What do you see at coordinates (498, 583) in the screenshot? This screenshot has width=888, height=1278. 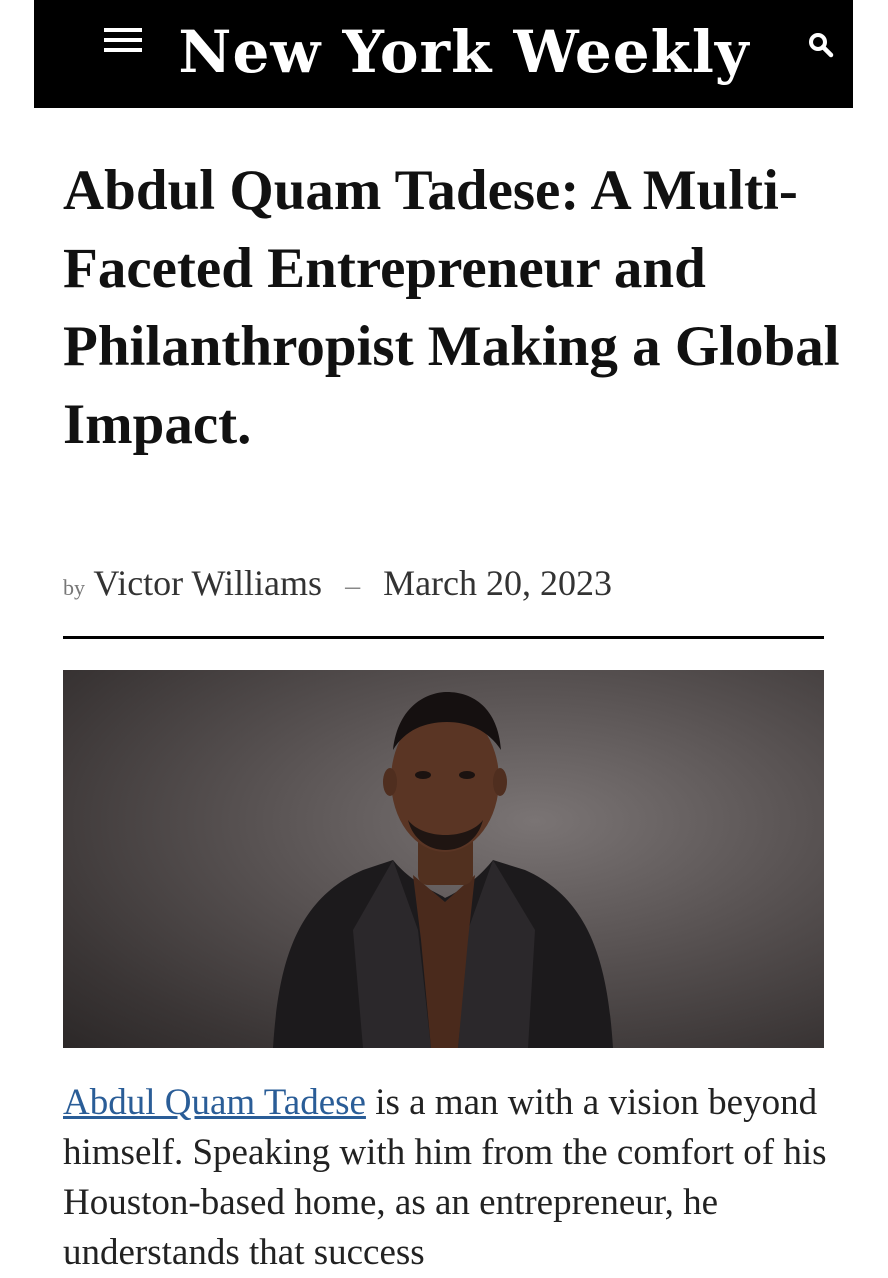 I see `publish-date: March 20, 2023` at bounding box center [498, 583].